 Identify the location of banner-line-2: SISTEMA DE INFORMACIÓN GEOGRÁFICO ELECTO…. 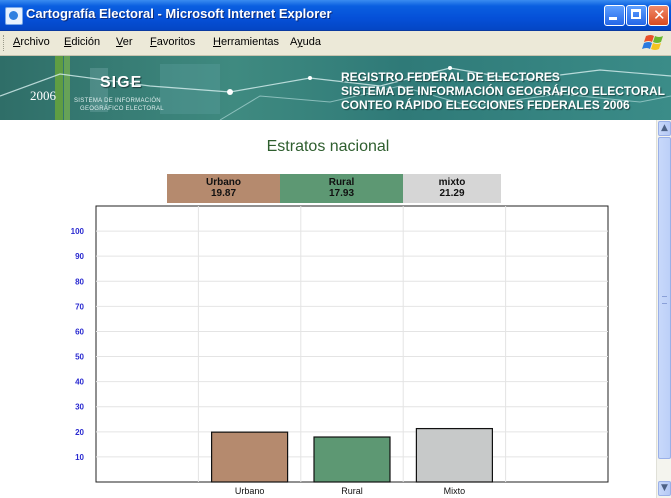
(503, 91).